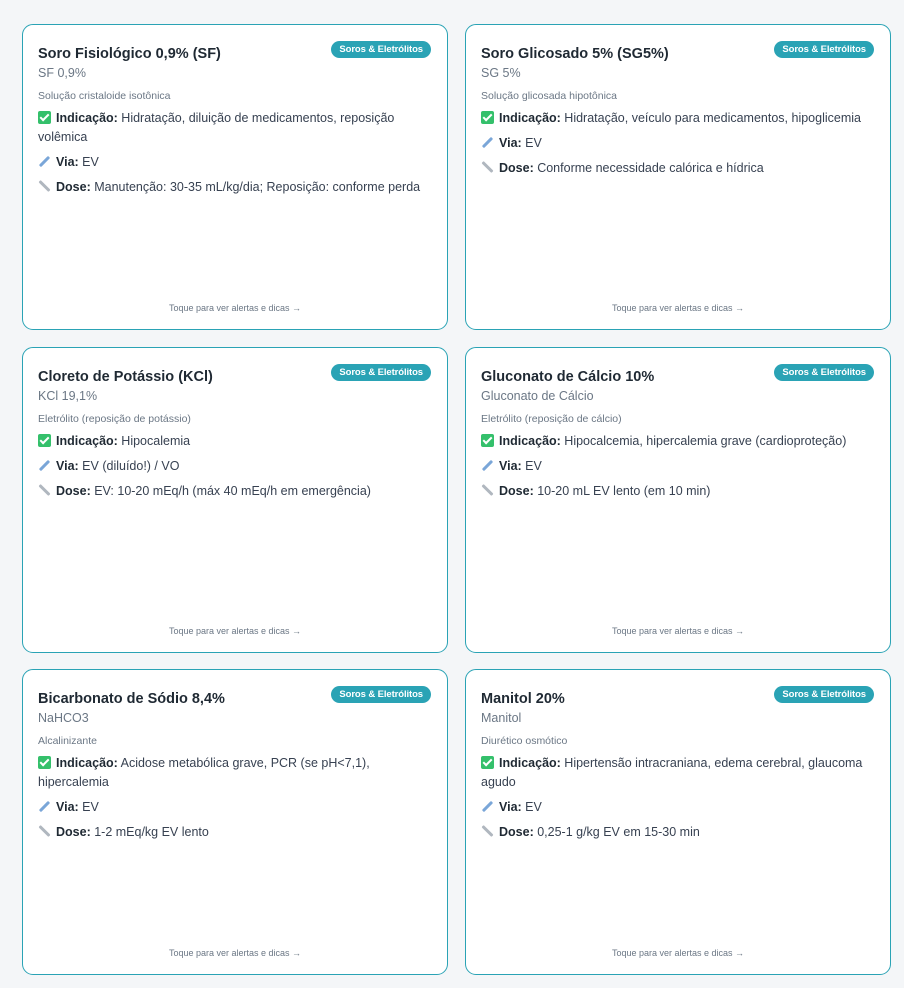 The image size is (904, 988). Describe the element at coordinates (551, 419) in the screenshot. I see `drug-class: Eletrólito (reposição de cálcio)` at that location.